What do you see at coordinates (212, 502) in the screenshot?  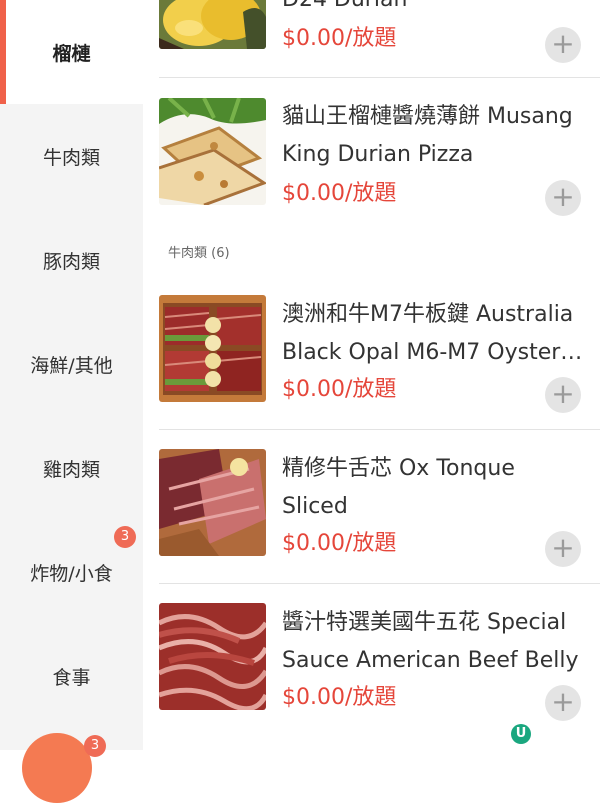 I see `product-image-ox-tongue` at bounding box center [212, 502].